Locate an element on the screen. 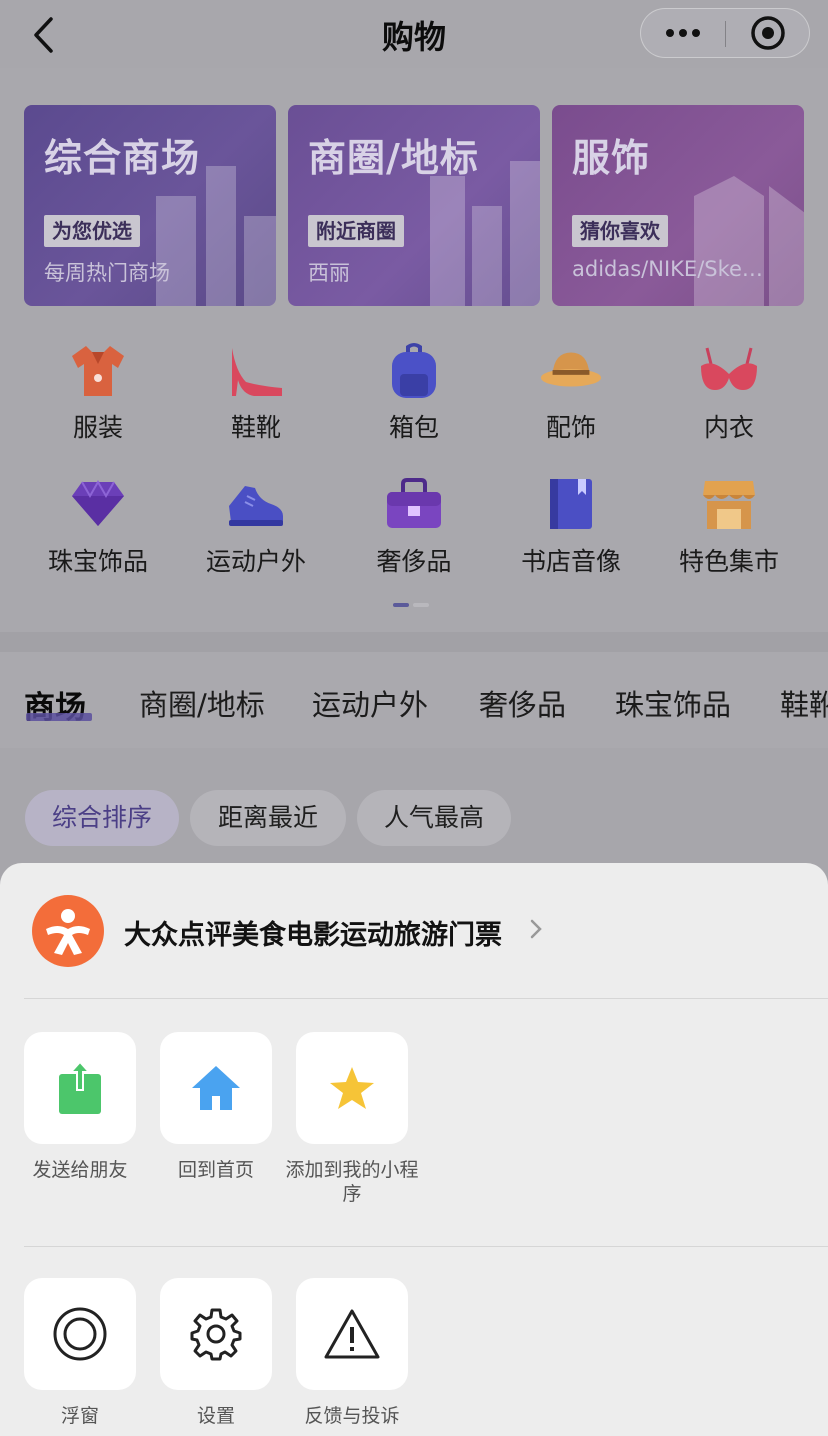  float-window-icon is located at coordinates (80, 1334).